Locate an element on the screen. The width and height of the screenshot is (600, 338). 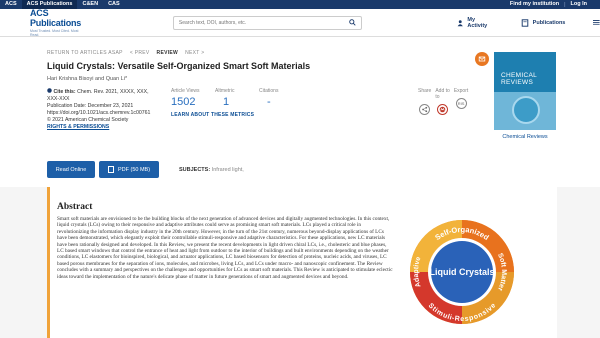
pdf-download-button: PDF (50 MB) is located at coordinates (129, 169).